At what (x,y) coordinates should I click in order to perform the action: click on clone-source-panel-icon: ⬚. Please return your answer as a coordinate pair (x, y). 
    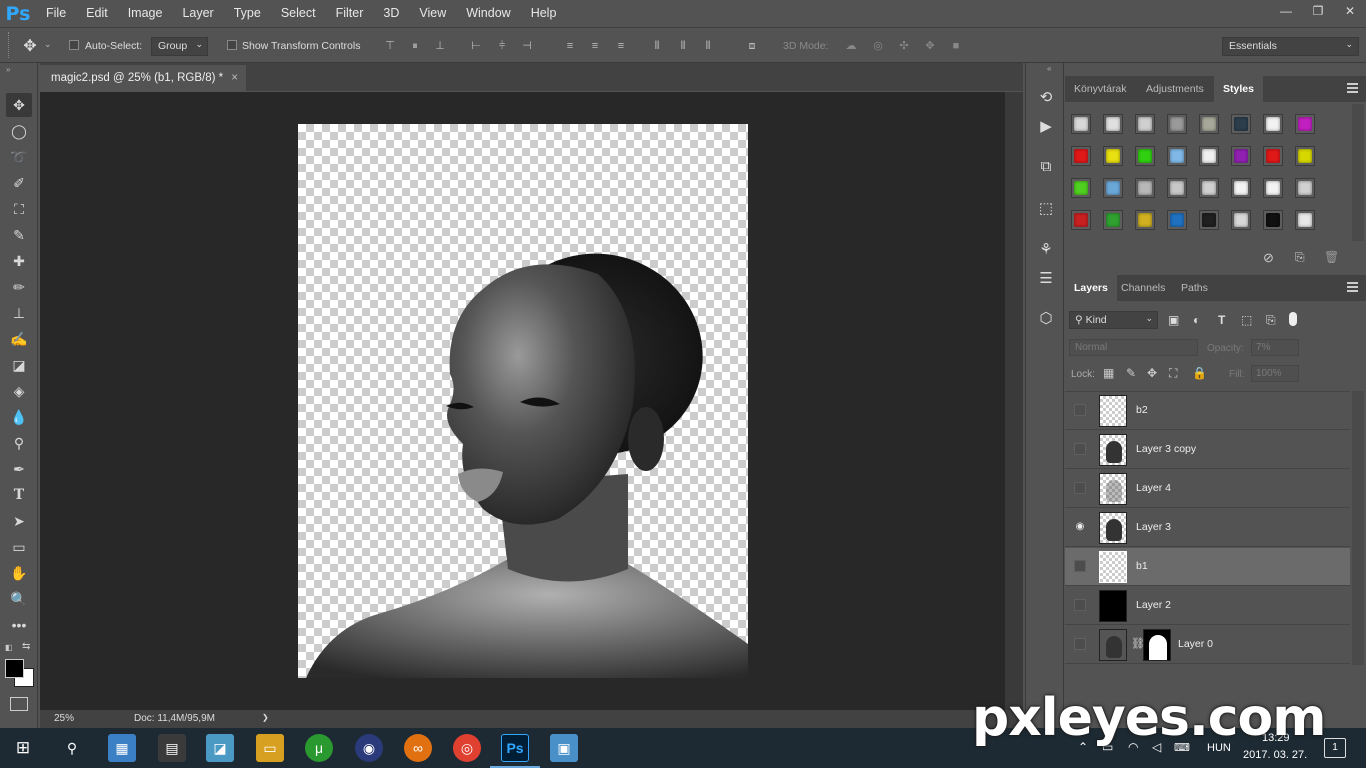
    Looking at the image, I should click on (1046, 208).